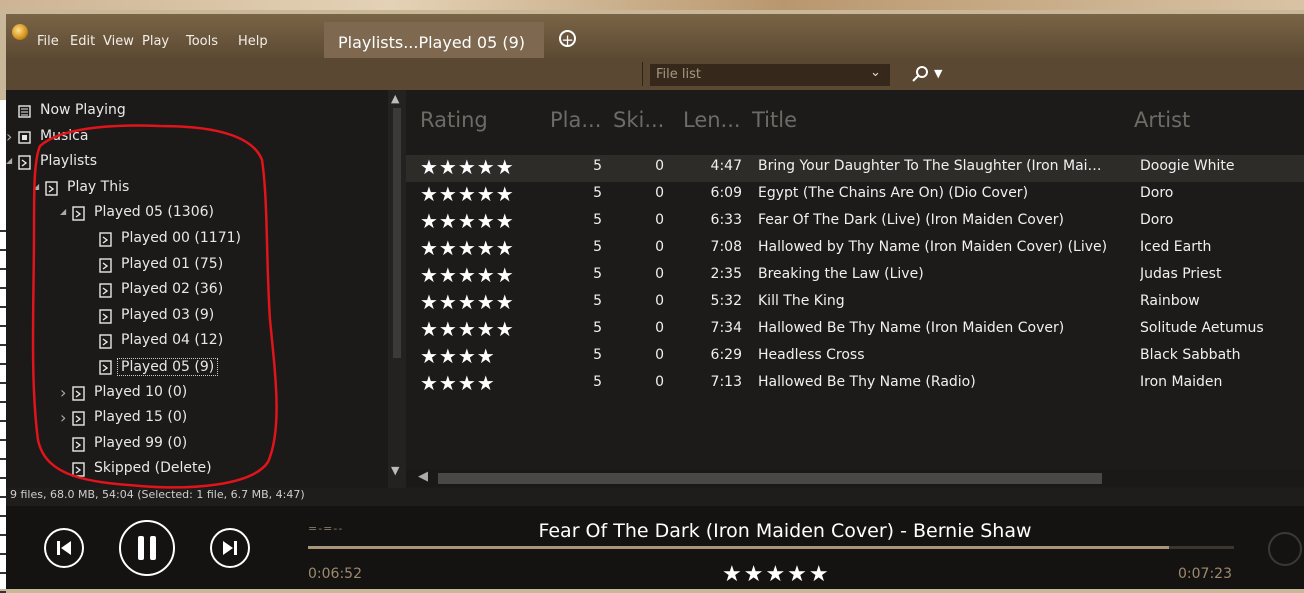 The width and height of the screenshot is (1304, 593). Describe the element at coordinates (811, 355) in the screenshot. I see `track-title: Headless Cross` at that location.